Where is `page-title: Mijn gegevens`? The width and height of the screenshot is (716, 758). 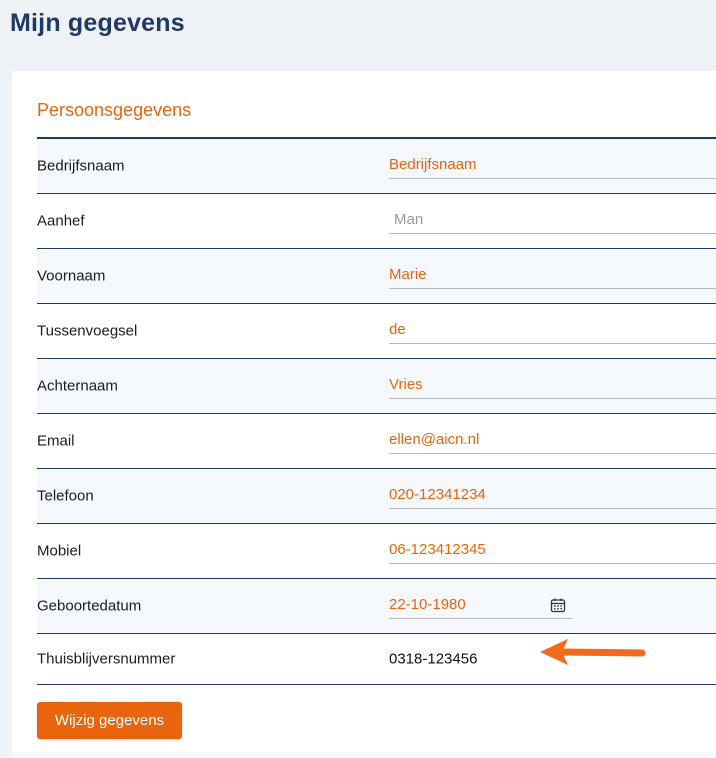
page-title: Mijn gegevens is located at coordinates (97, 23).